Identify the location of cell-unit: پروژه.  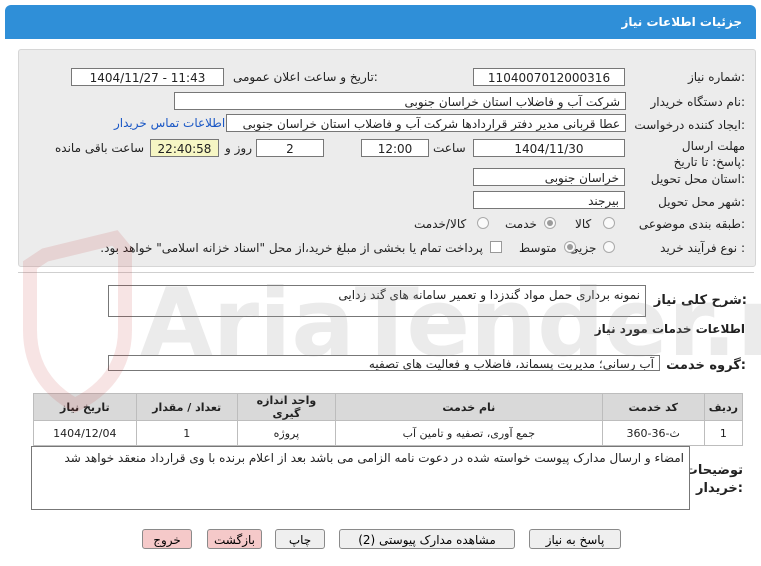
(286, 433).